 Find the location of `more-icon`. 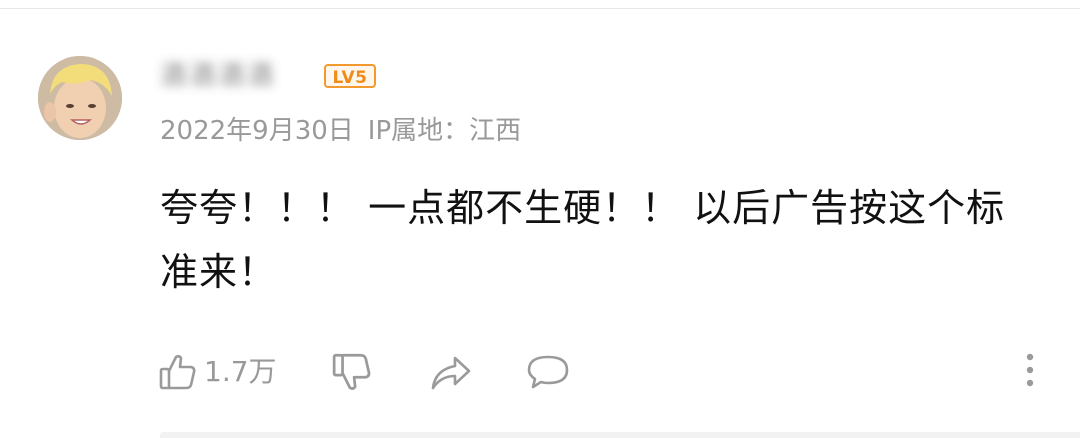

more-icon is located at coordinates (1030, 370).